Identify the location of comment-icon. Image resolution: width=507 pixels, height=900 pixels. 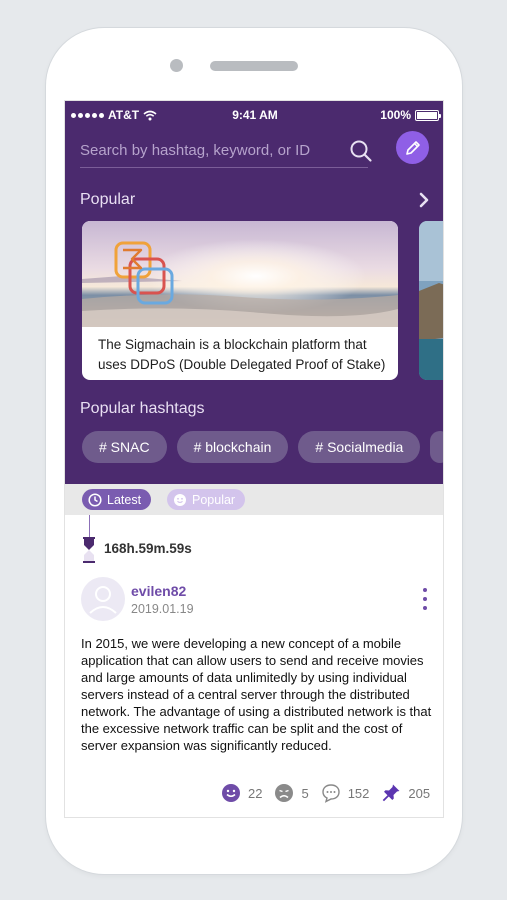
(331, 793).